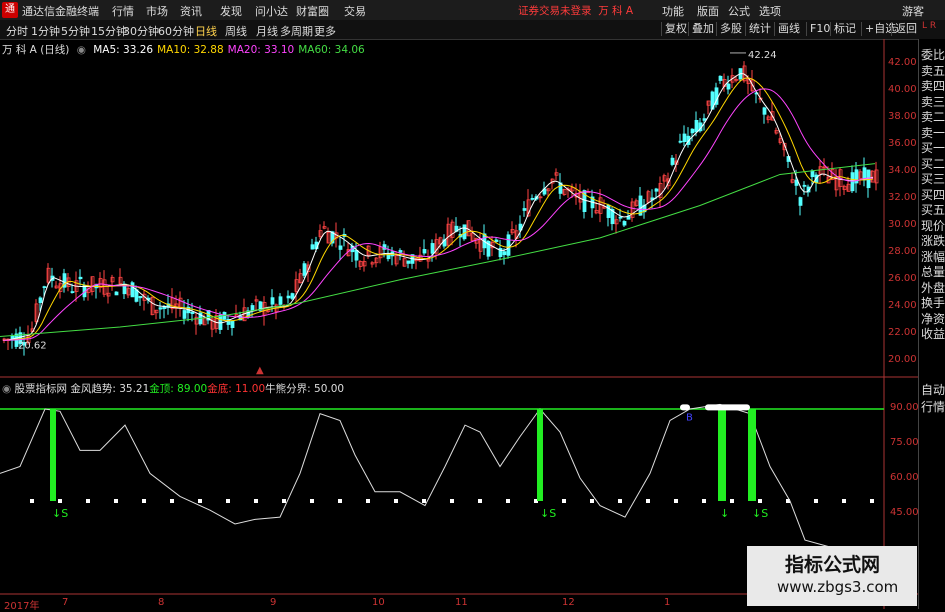 The height and width of the screenshot is (612, 945). I want to click on menu-item: 交易, so click(355, 11).